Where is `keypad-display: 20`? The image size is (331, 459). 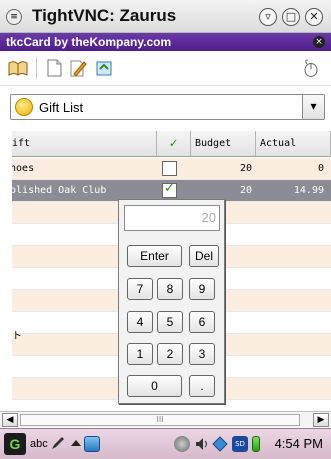
keypad-display: 20 is located at coordinates (172, 218).